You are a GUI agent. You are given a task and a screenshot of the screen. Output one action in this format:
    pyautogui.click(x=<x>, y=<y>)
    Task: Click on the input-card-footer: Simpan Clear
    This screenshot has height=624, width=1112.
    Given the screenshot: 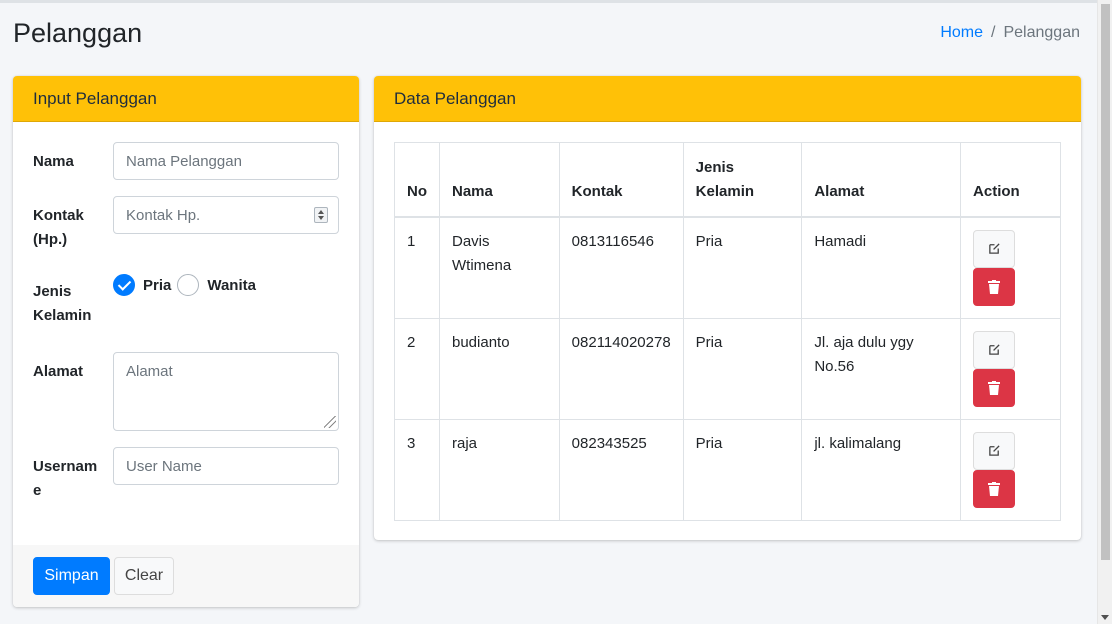 What is the action you would take?
    pyautogui.click(x=186, y=576)
    